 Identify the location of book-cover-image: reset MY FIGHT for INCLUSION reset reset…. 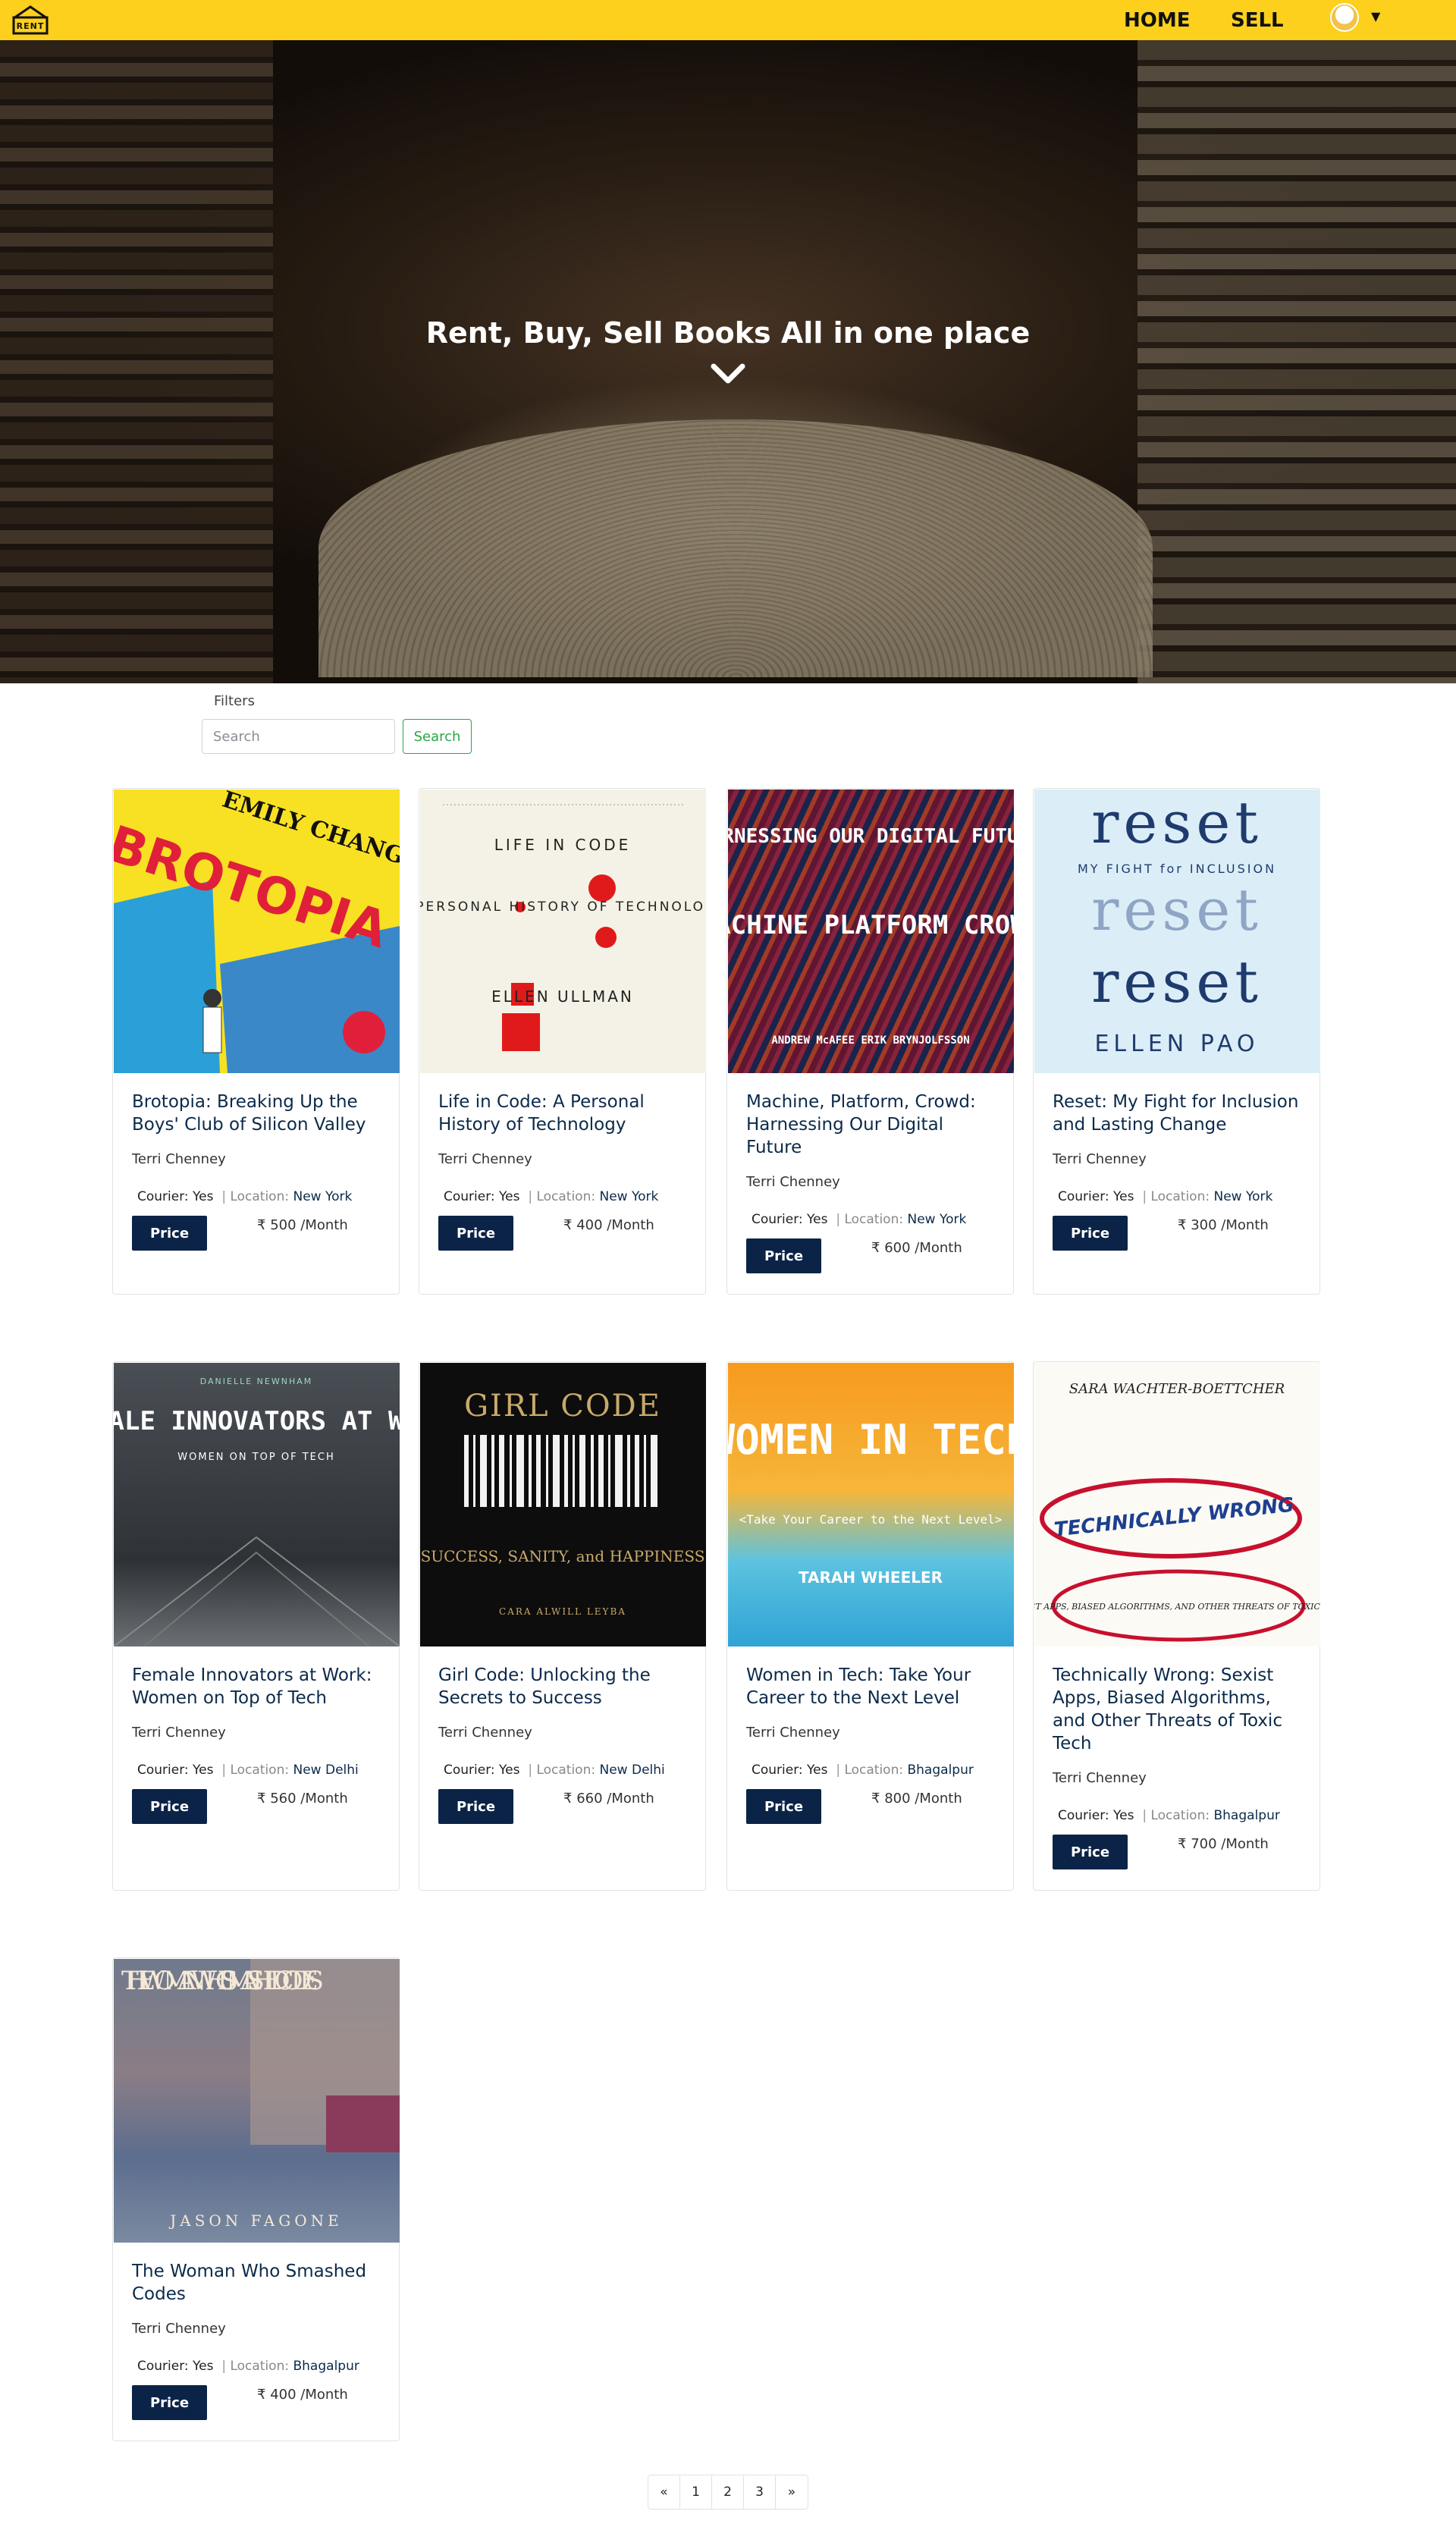
(1177, 931).